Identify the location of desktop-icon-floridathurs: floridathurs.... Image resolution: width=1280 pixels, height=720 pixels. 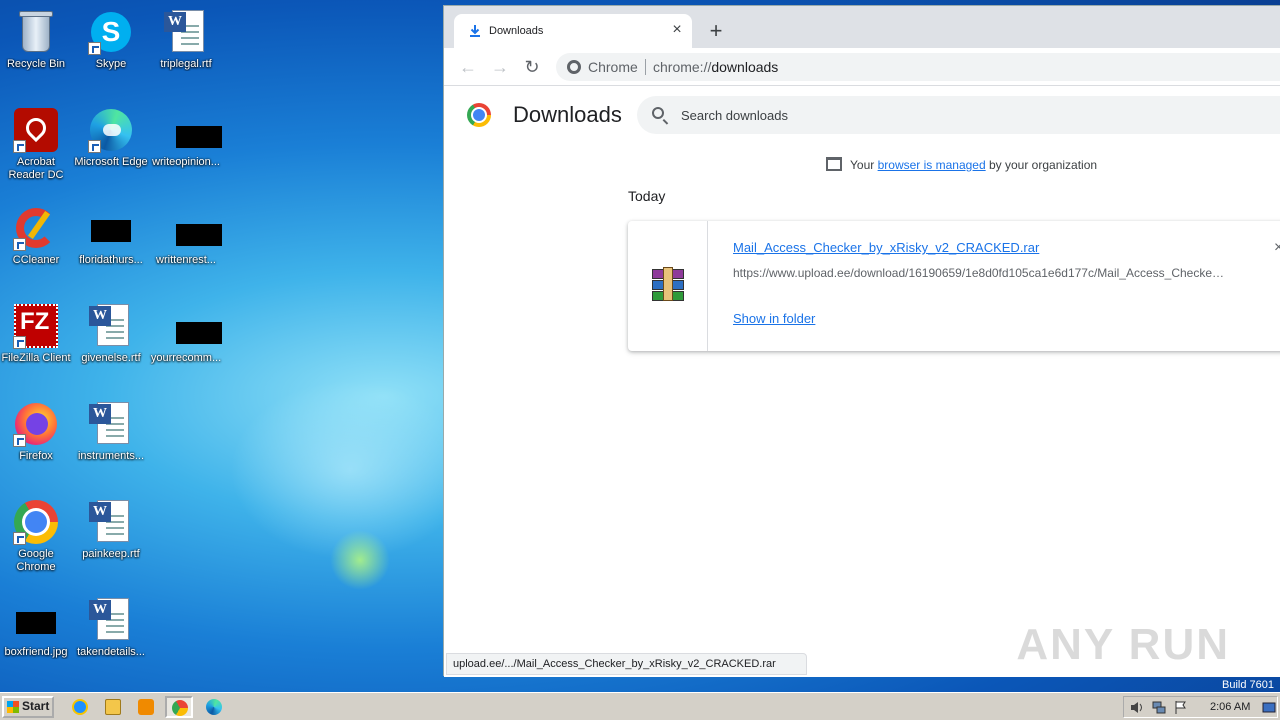
(111, 245).